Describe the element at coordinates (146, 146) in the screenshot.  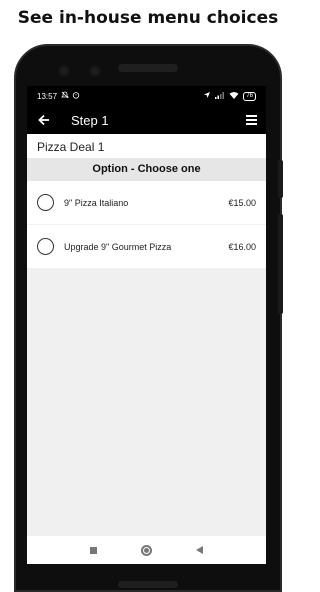
I see `deal-title: Pizza Deal 1` at that location.